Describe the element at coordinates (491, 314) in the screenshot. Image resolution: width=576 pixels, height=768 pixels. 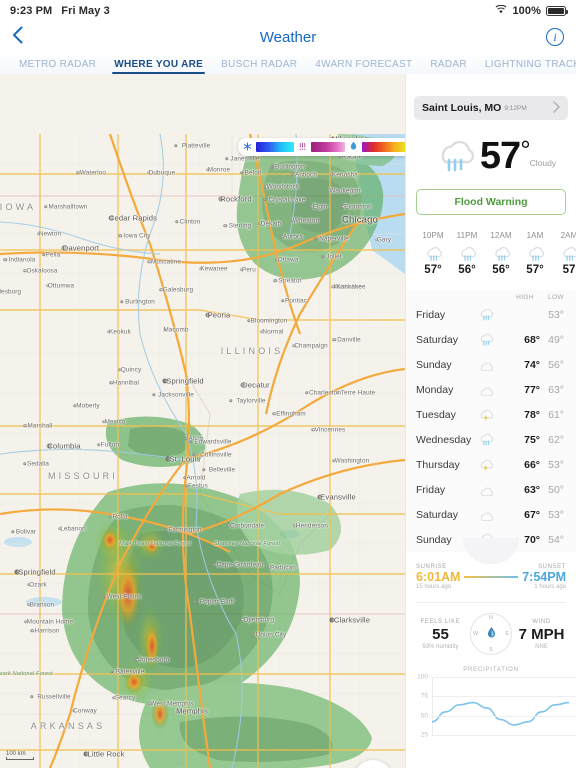
I see `table-row: Friday 53°` at that location.